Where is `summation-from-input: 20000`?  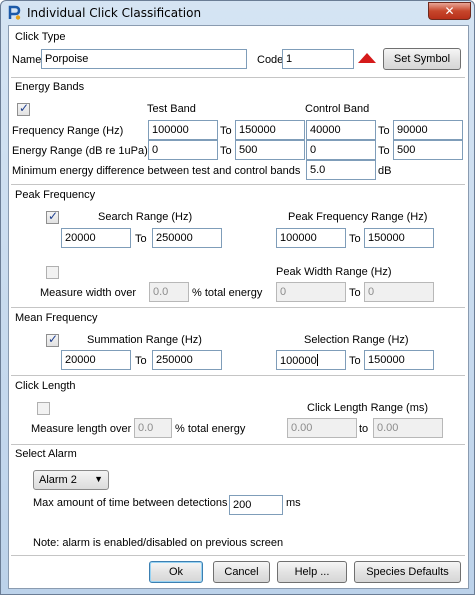 summation-from-input: 20000 is located at coordinates (96, 360).